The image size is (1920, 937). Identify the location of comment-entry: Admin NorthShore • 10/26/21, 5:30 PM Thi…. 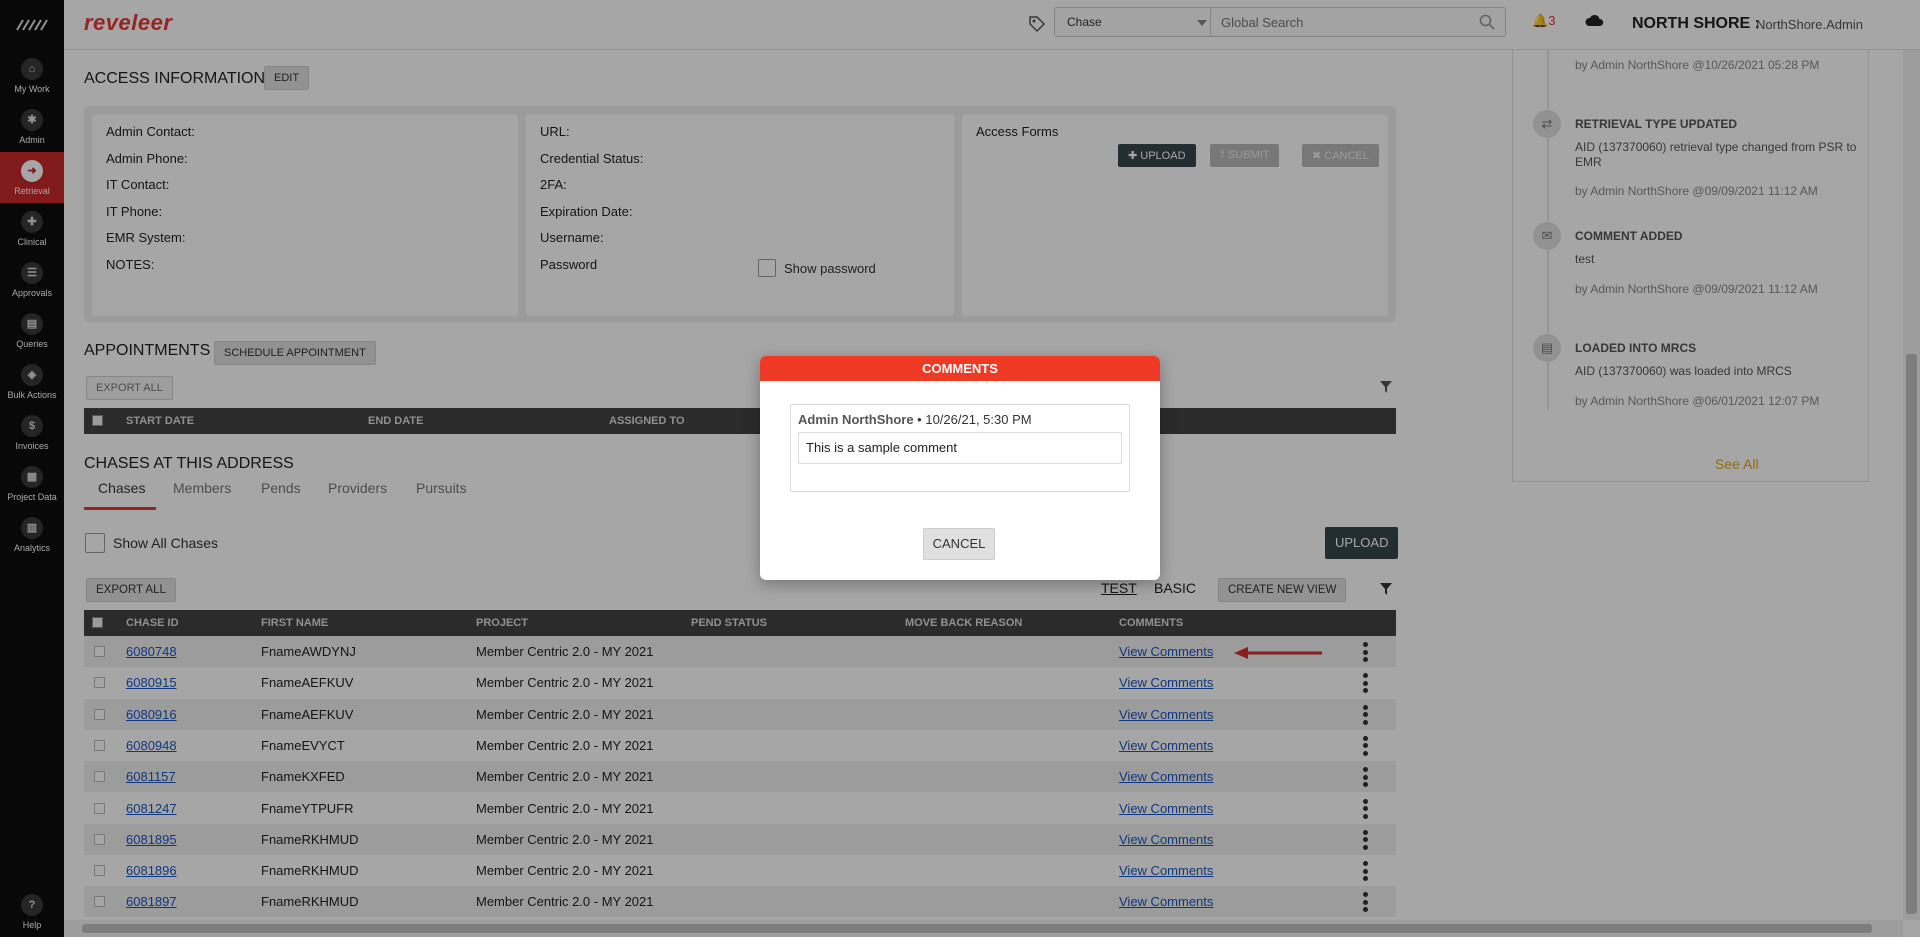
(960, 448).